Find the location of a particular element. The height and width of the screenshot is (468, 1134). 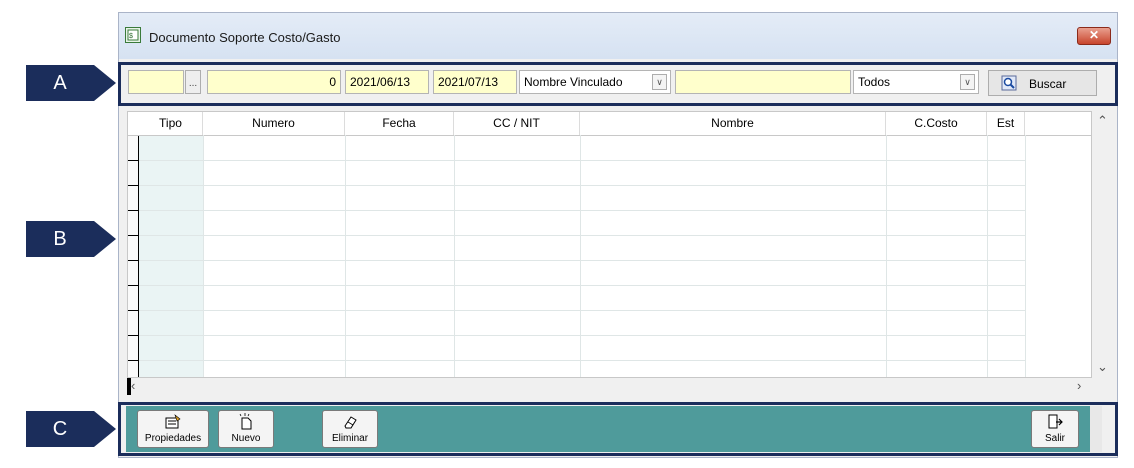

column-header-c-costo: C.Costo is located at coordinates (936, 123).